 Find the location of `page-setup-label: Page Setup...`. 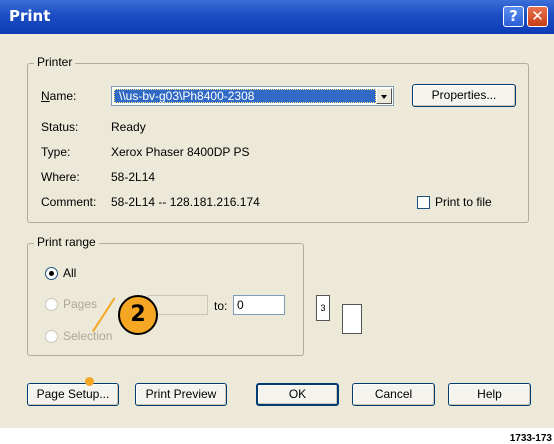

page-setup-label: Page Setup... is located at coordinates (73, 394).